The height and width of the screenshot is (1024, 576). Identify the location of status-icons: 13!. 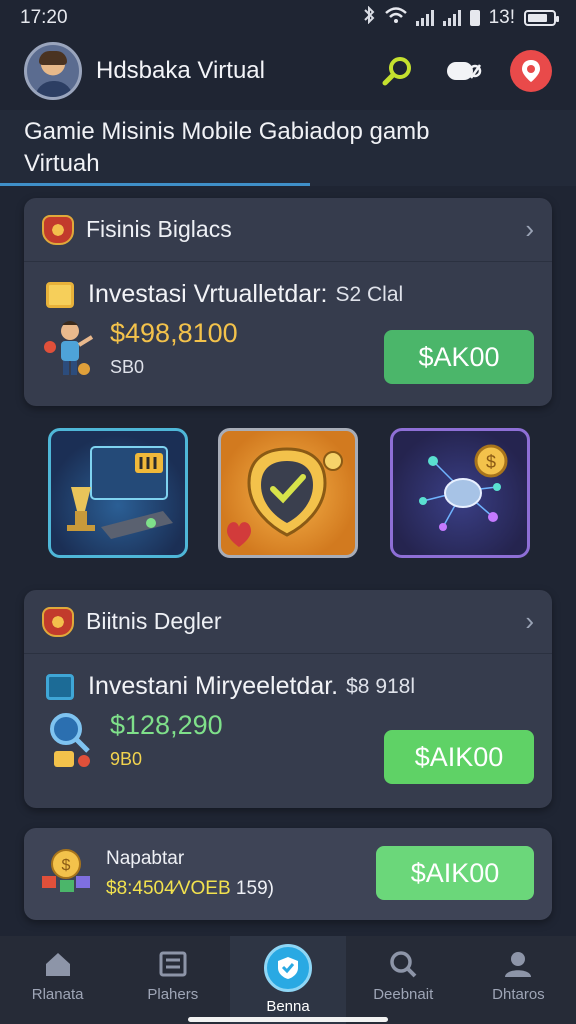
(460, 17).